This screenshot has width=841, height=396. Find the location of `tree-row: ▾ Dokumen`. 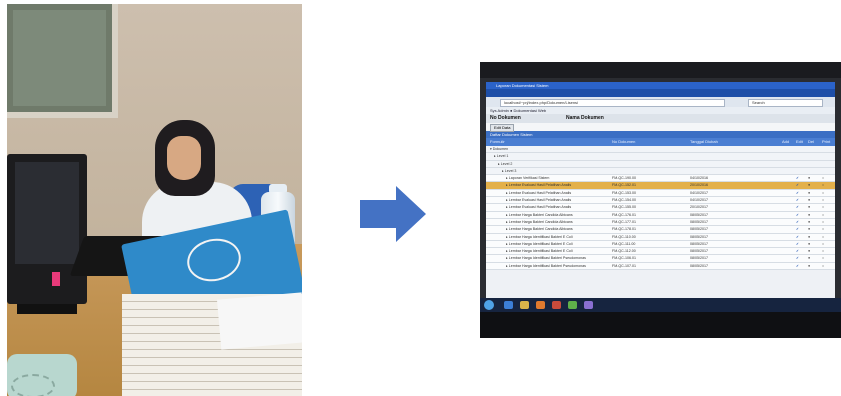

tree-row: ▾ Dokumen is located at coordinates (660, 150).